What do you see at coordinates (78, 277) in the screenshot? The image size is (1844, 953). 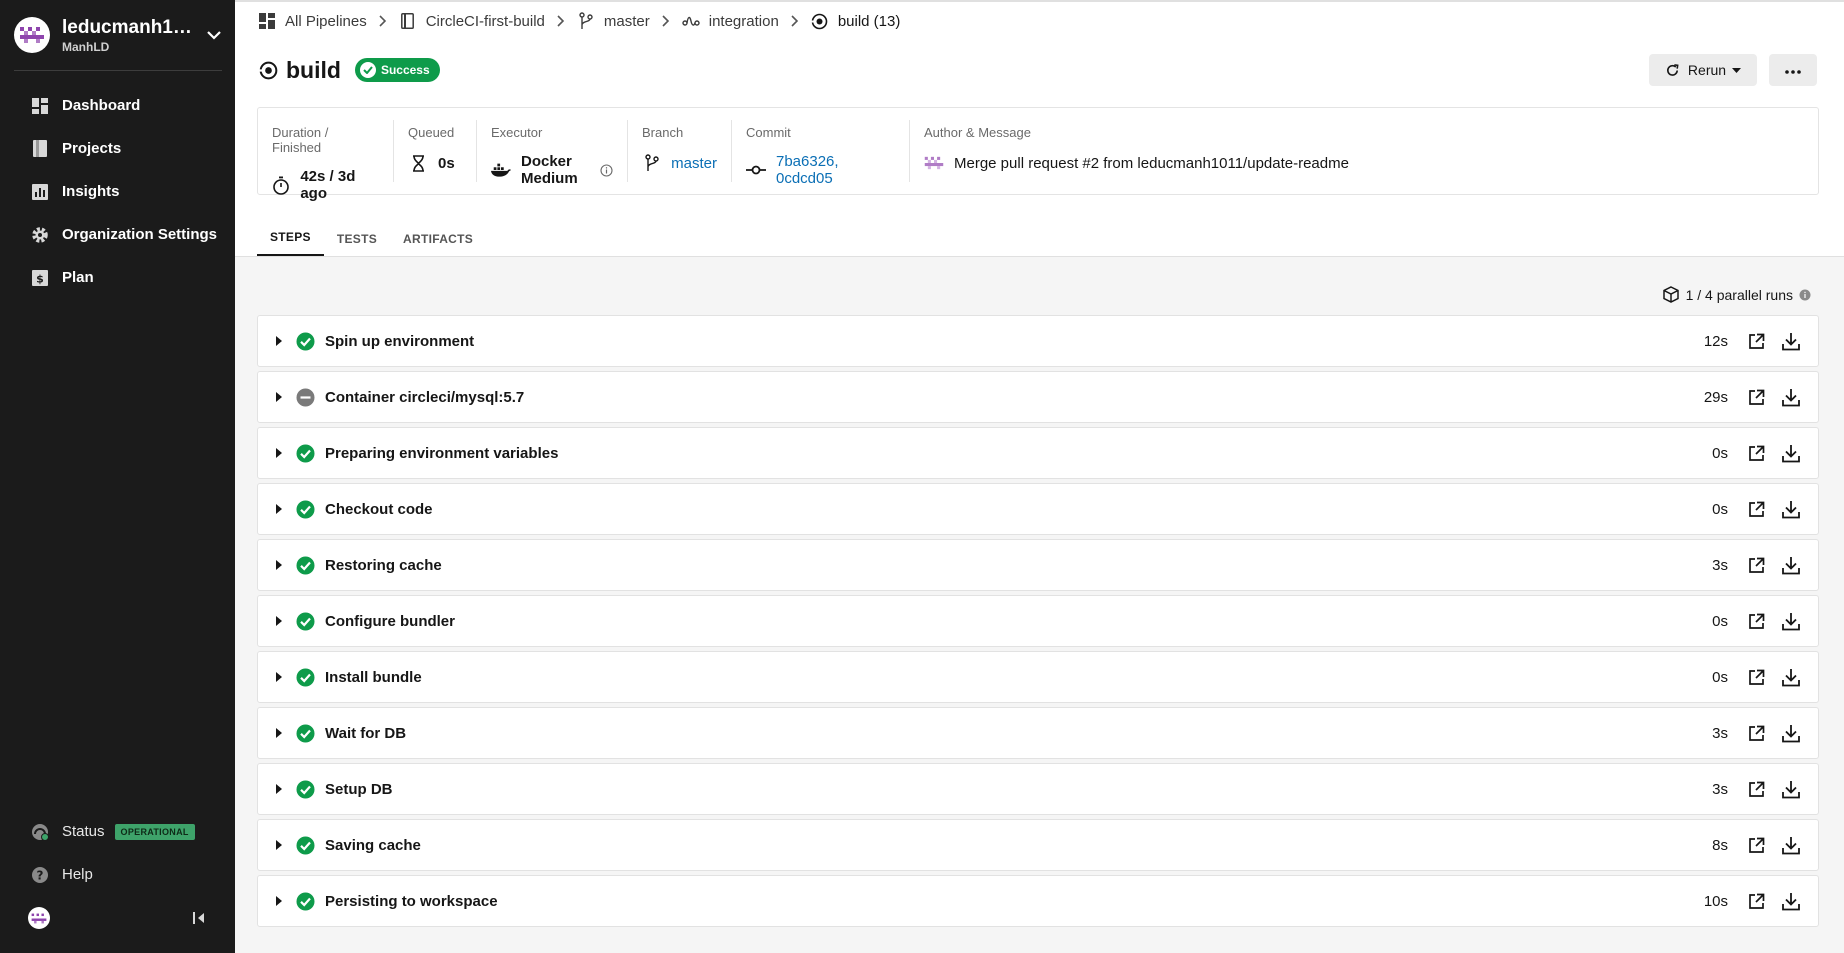 I see `sidebar-item-label: Plan` at bounding box center [78, 277].